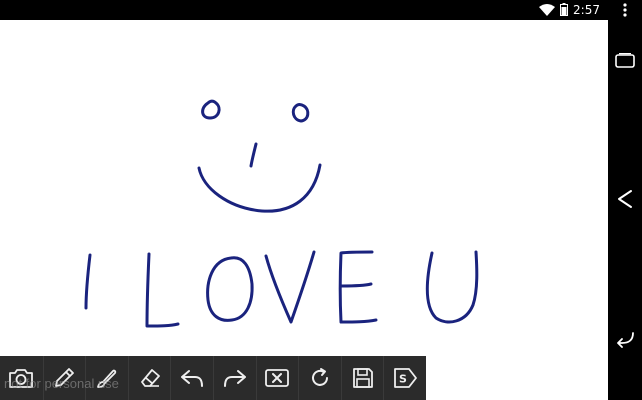  I want to click on home-button, so click(625, 201).